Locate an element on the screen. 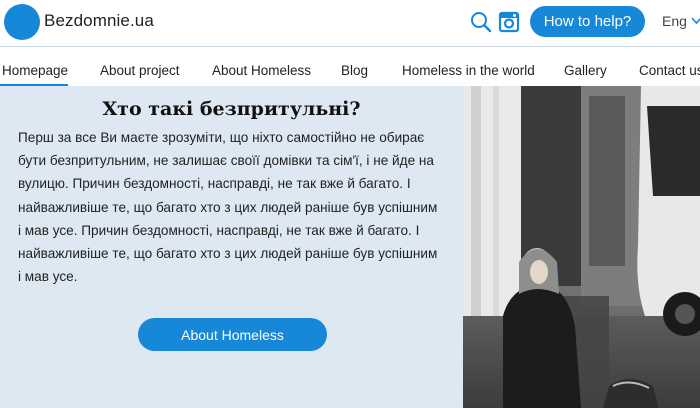  nav-item-homepage: Homepage is located at coordinates (35, 70).